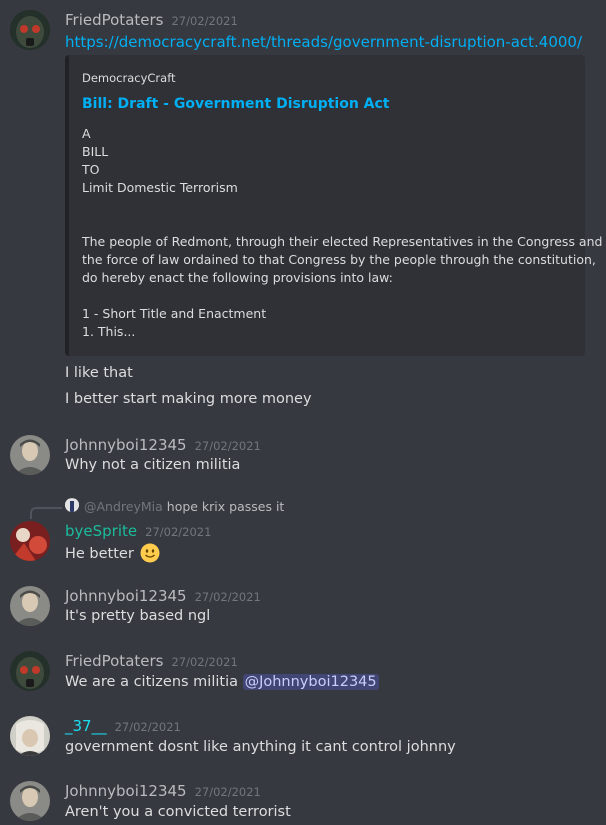 Image resolution: width=606 pixels, height=825 pixels. Describe the element at coordinates (129, 78) in the screenshot. I see `embed-provider: DemocracyCraft` at that location.